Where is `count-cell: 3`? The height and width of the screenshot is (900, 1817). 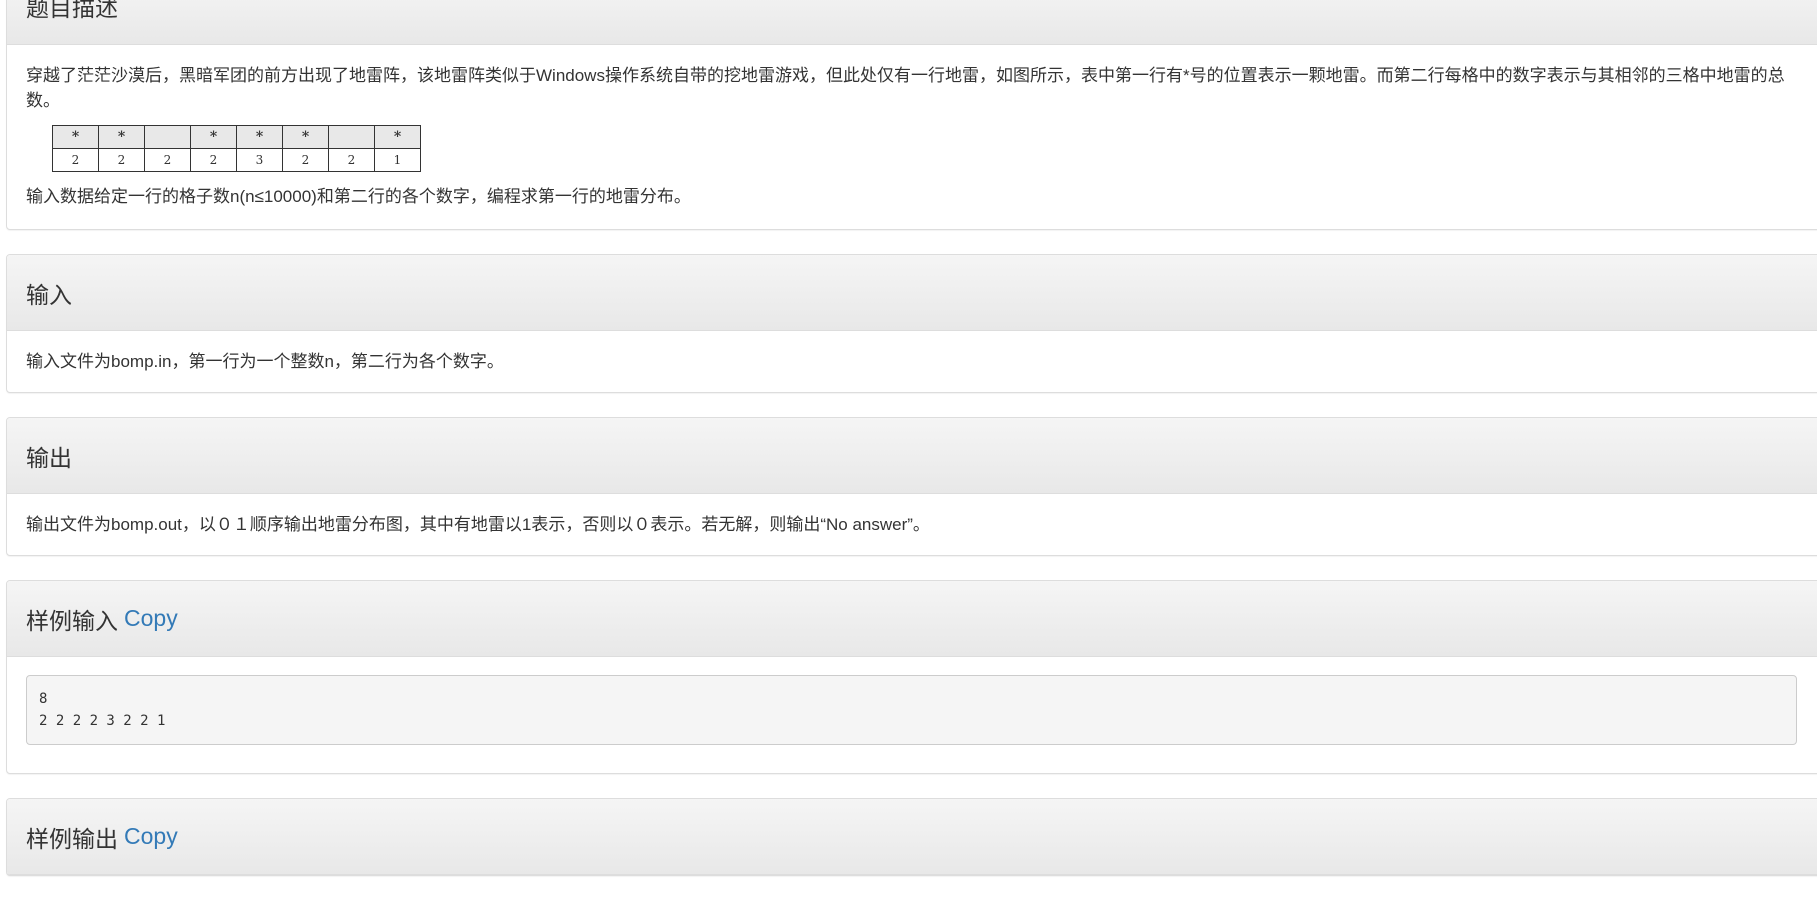 count-cell: 3 is located at coordinates (259, 160).